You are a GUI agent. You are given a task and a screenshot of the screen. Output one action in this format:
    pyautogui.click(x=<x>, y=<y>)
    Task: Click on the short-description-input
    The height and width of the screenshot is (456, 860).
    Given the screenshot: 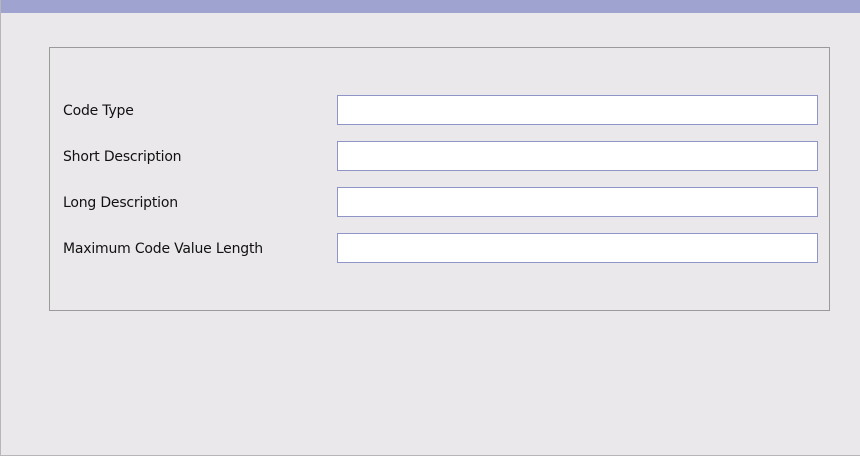 What is the action you would take?
    pyautogui.click(x=577, y=156)
    